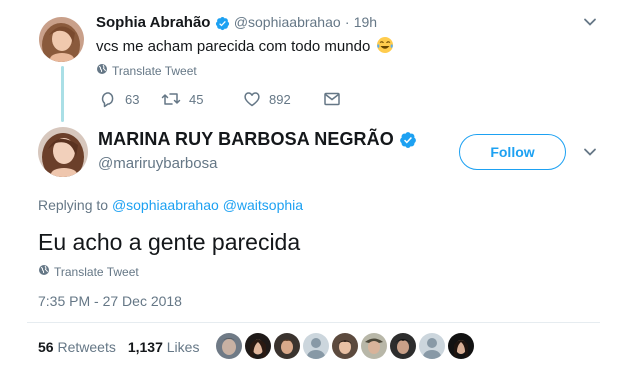 The width and height of the screenshot is (638, 372). I want to click on retweet-label: Retweets, so click(86, 347).